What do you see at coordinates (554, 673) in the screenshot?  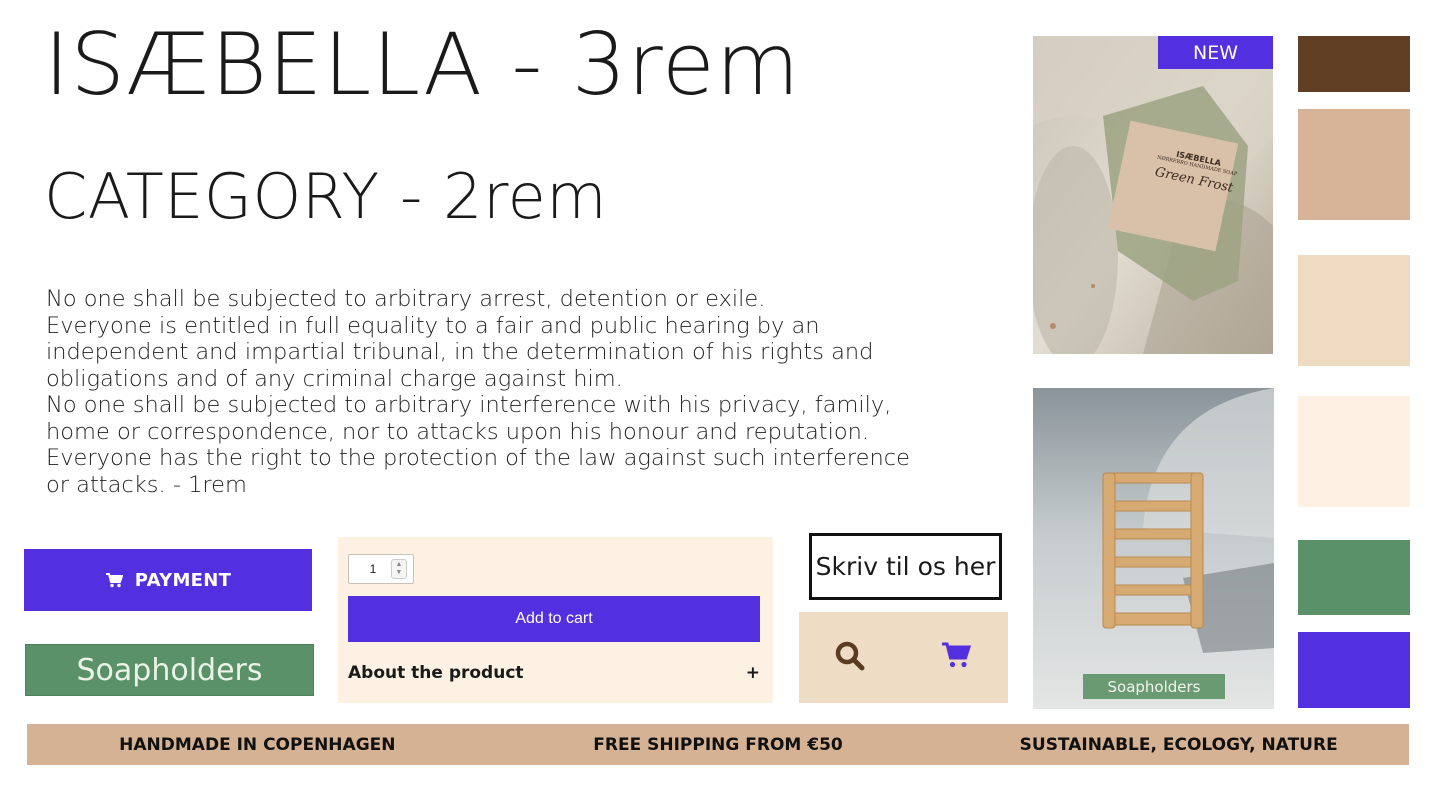 I see `about-product-toggle: About the product +` at bounding box center [554, 673].